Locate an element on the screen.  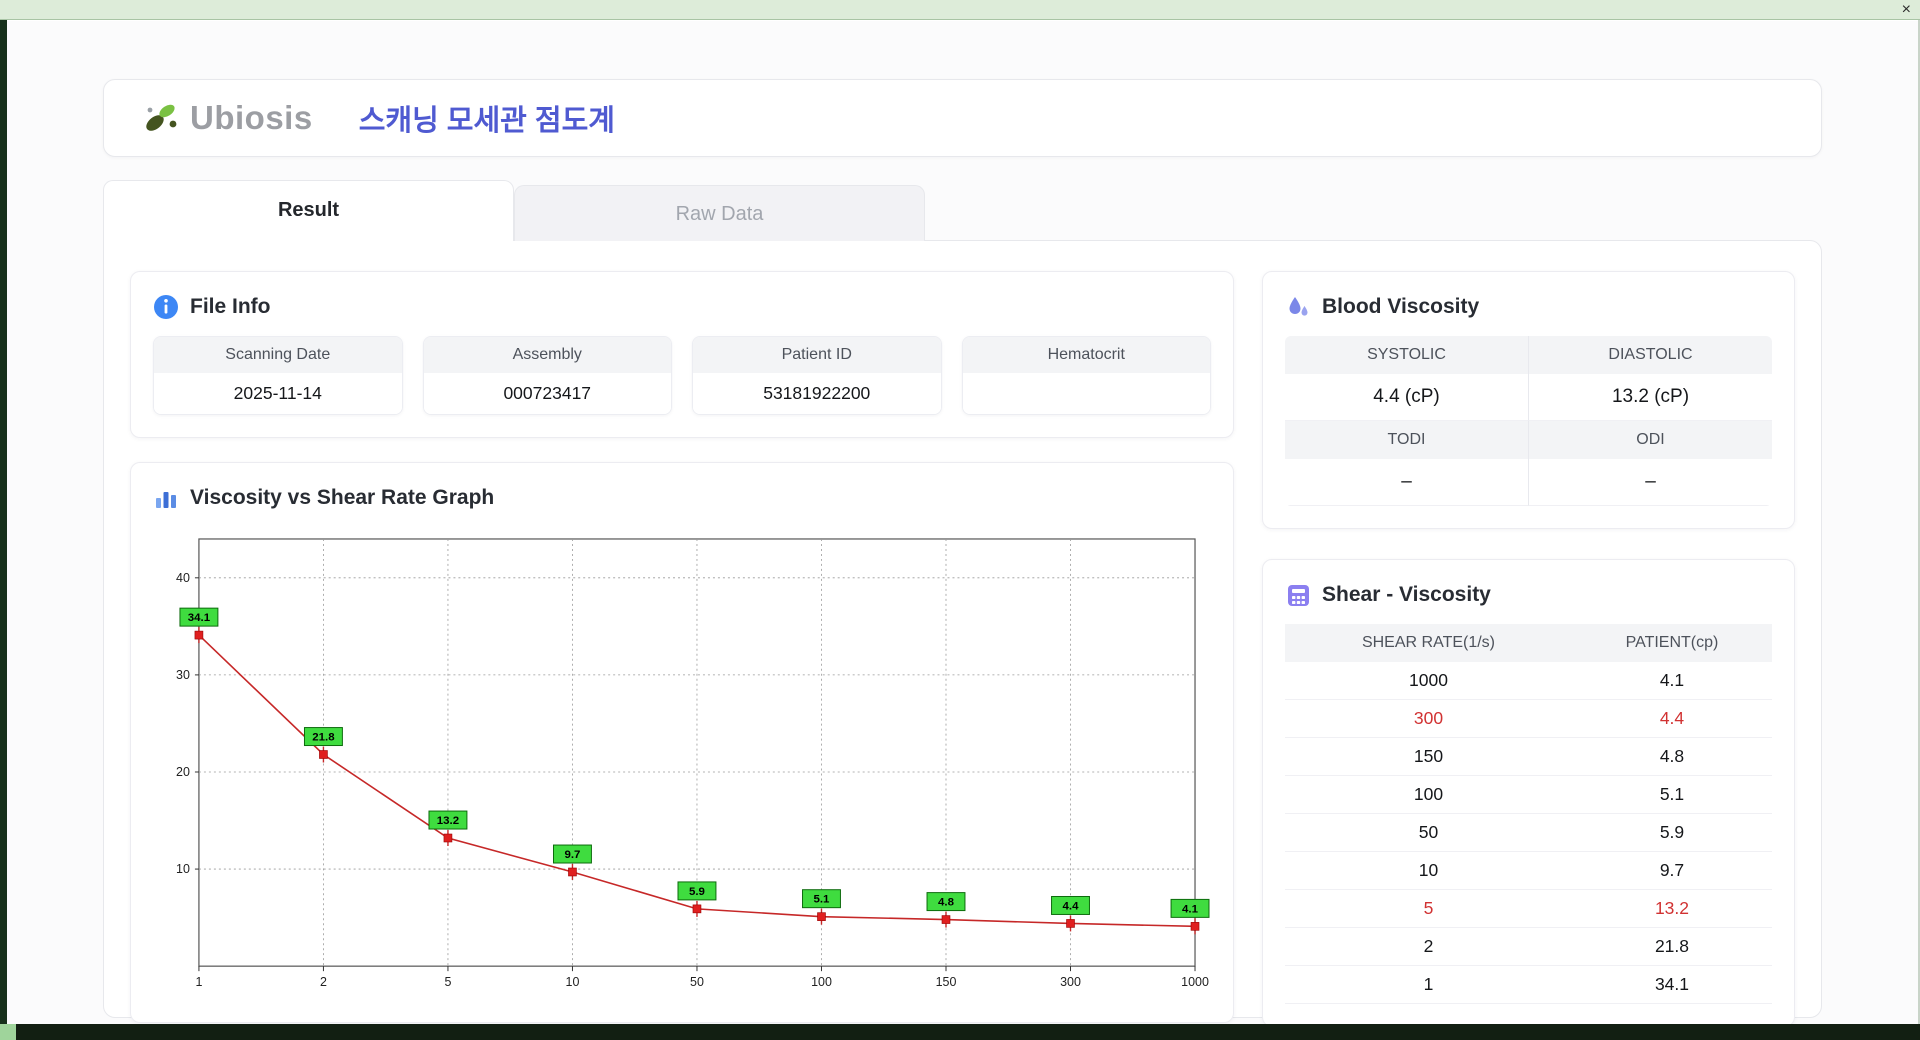
cell-rate: 2 is located at coordinates (1428, 946).